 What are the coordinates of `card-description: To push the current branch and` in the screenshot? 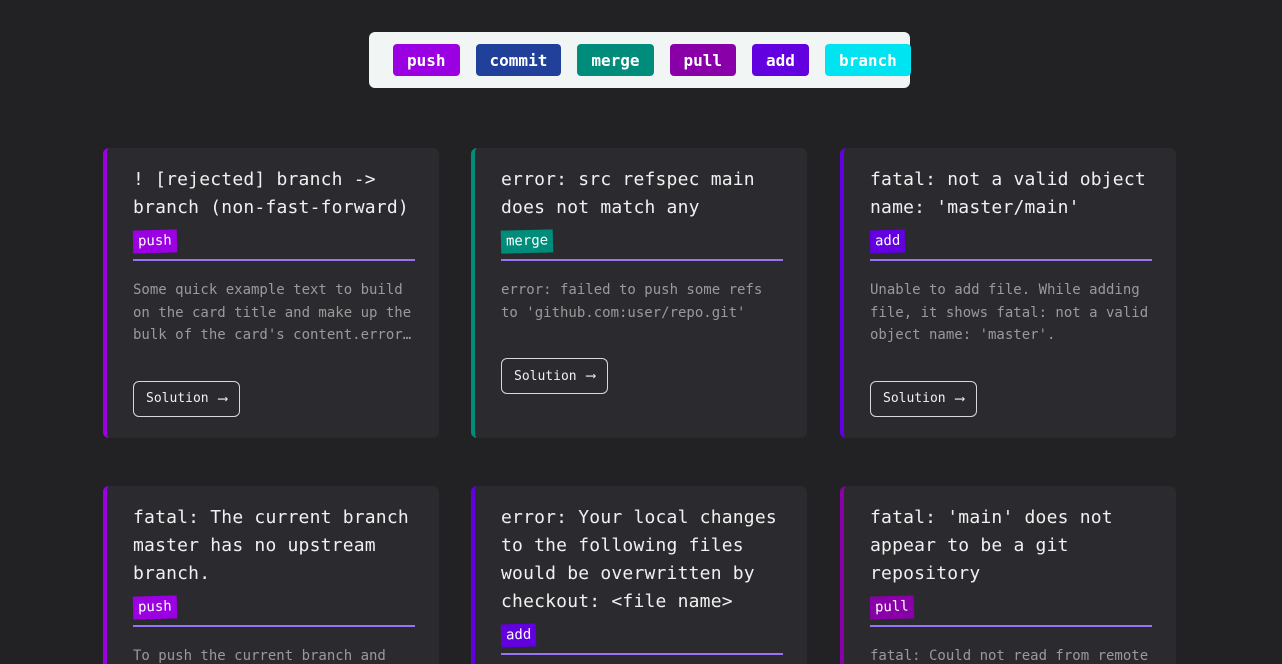 It's located at (259, 656).